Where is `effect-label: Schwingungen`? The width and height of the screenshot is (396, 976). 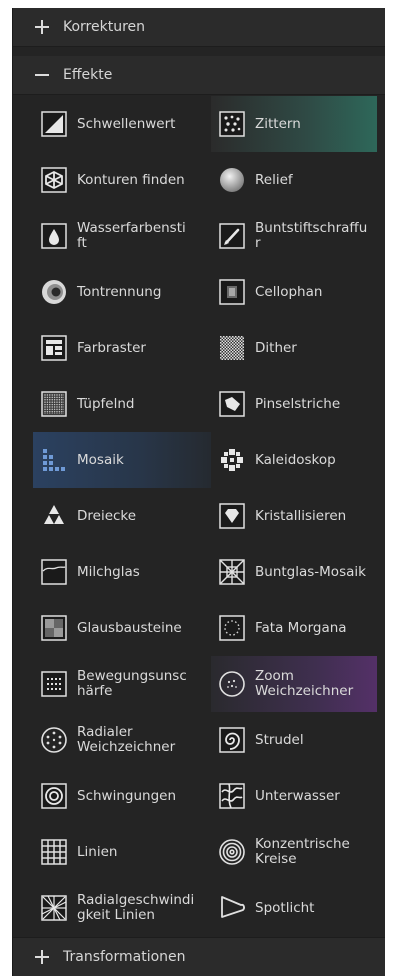
effect-label: Schwingungen is located at coordinates (127, 795).